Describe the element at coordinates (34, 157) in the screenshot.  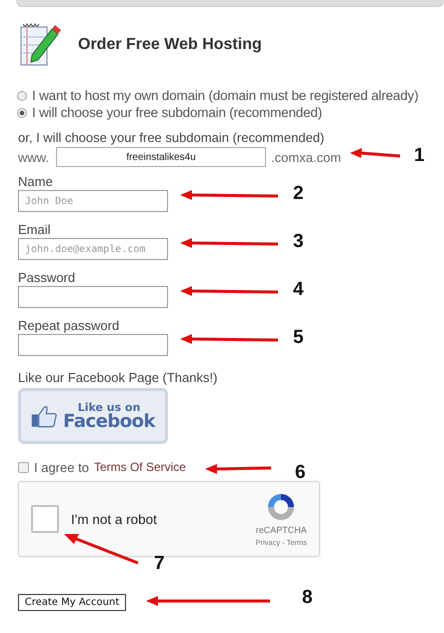
I see `www-prefix: www.` at that location.